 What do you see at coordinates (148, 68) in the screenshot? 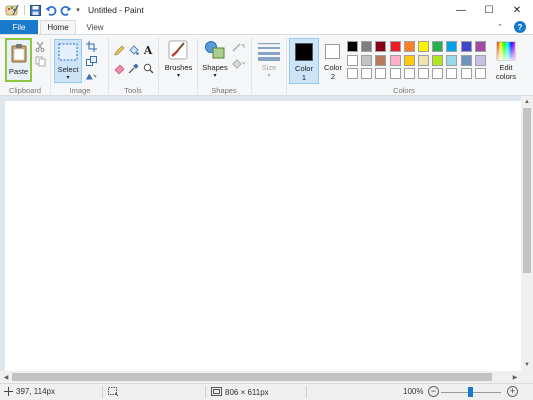
I see `magnifier-icon` at bounding box center [148, 68].